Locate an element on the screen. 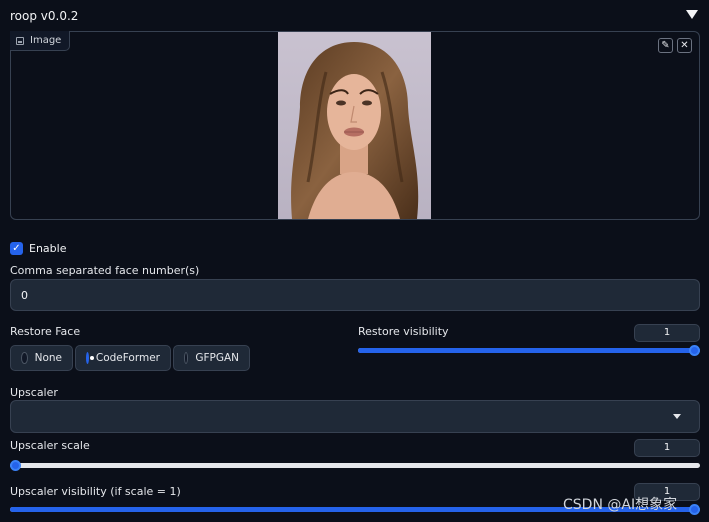 Image resolution: width=709 pixels, height=522 pixels. source-face-image is located at coordinates (354, 125).